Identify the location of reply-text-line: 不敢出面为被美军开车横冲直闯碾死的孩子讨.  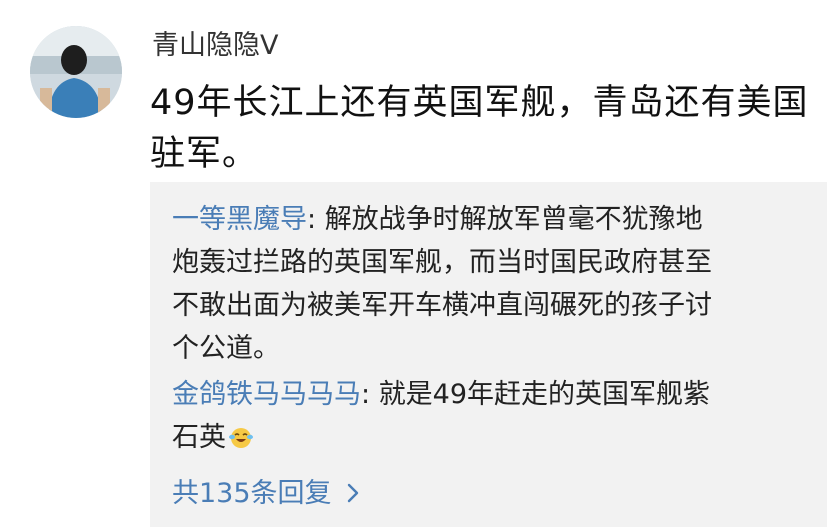
(442, 305).